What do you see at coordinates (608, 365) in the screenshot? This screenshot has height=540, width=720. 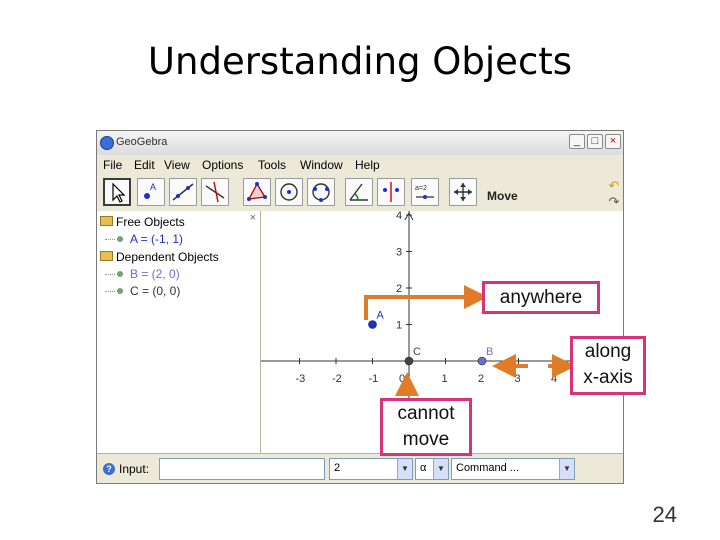 I see `callout-along-x-axis: along x-axis` at bounding box center [608, 365].